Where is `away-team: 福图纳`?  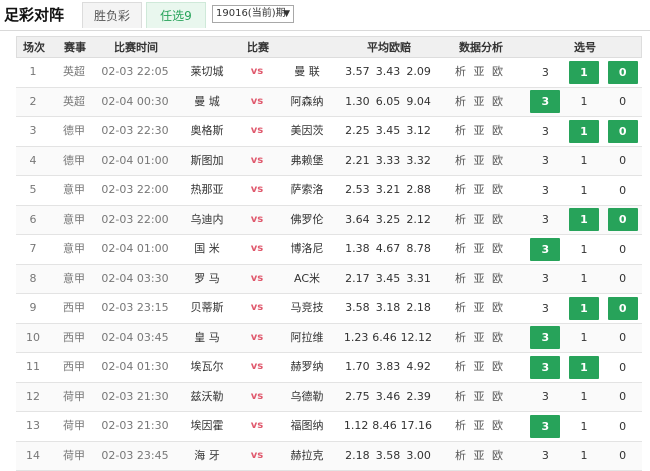
away-team: 福图纳 is located at coordinates (307, 426).